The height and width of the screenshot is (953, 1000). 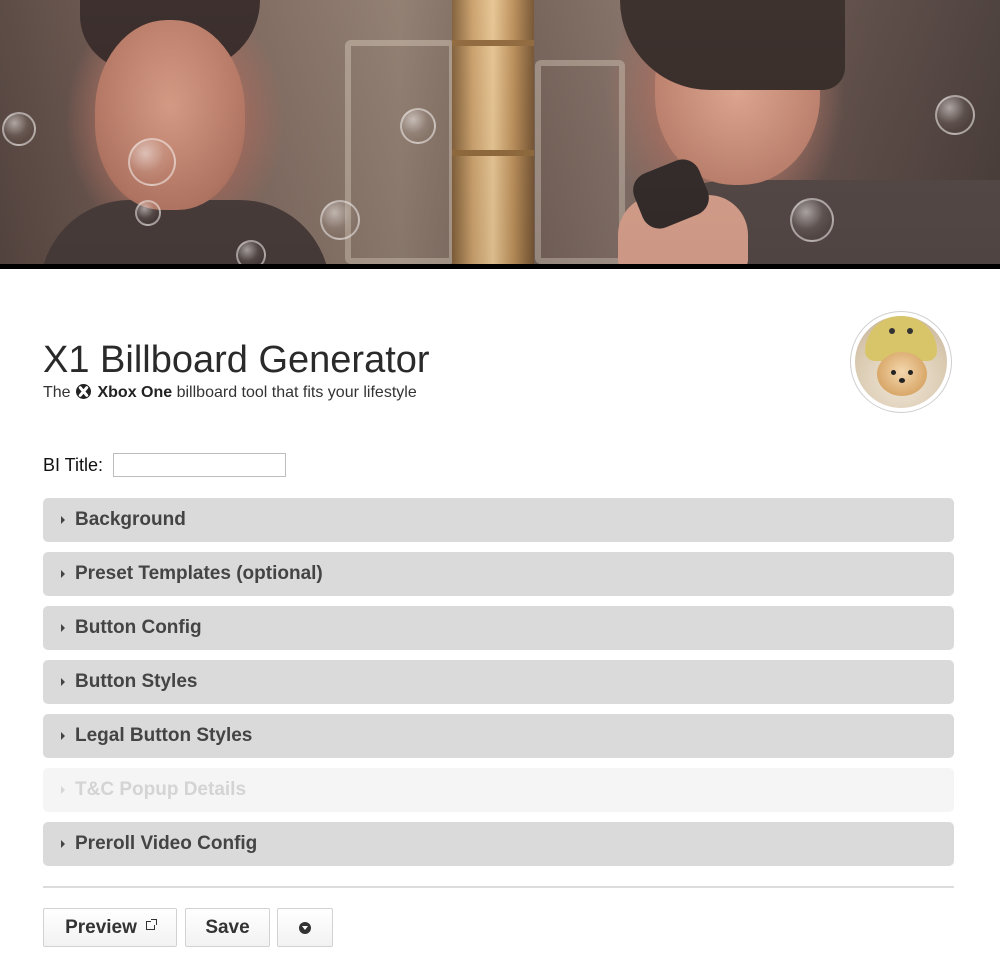 What do you see at coordinates (136, 681) in the screenshot?
I see `panel-label: Button Styles` at bounding box center [136, 681].